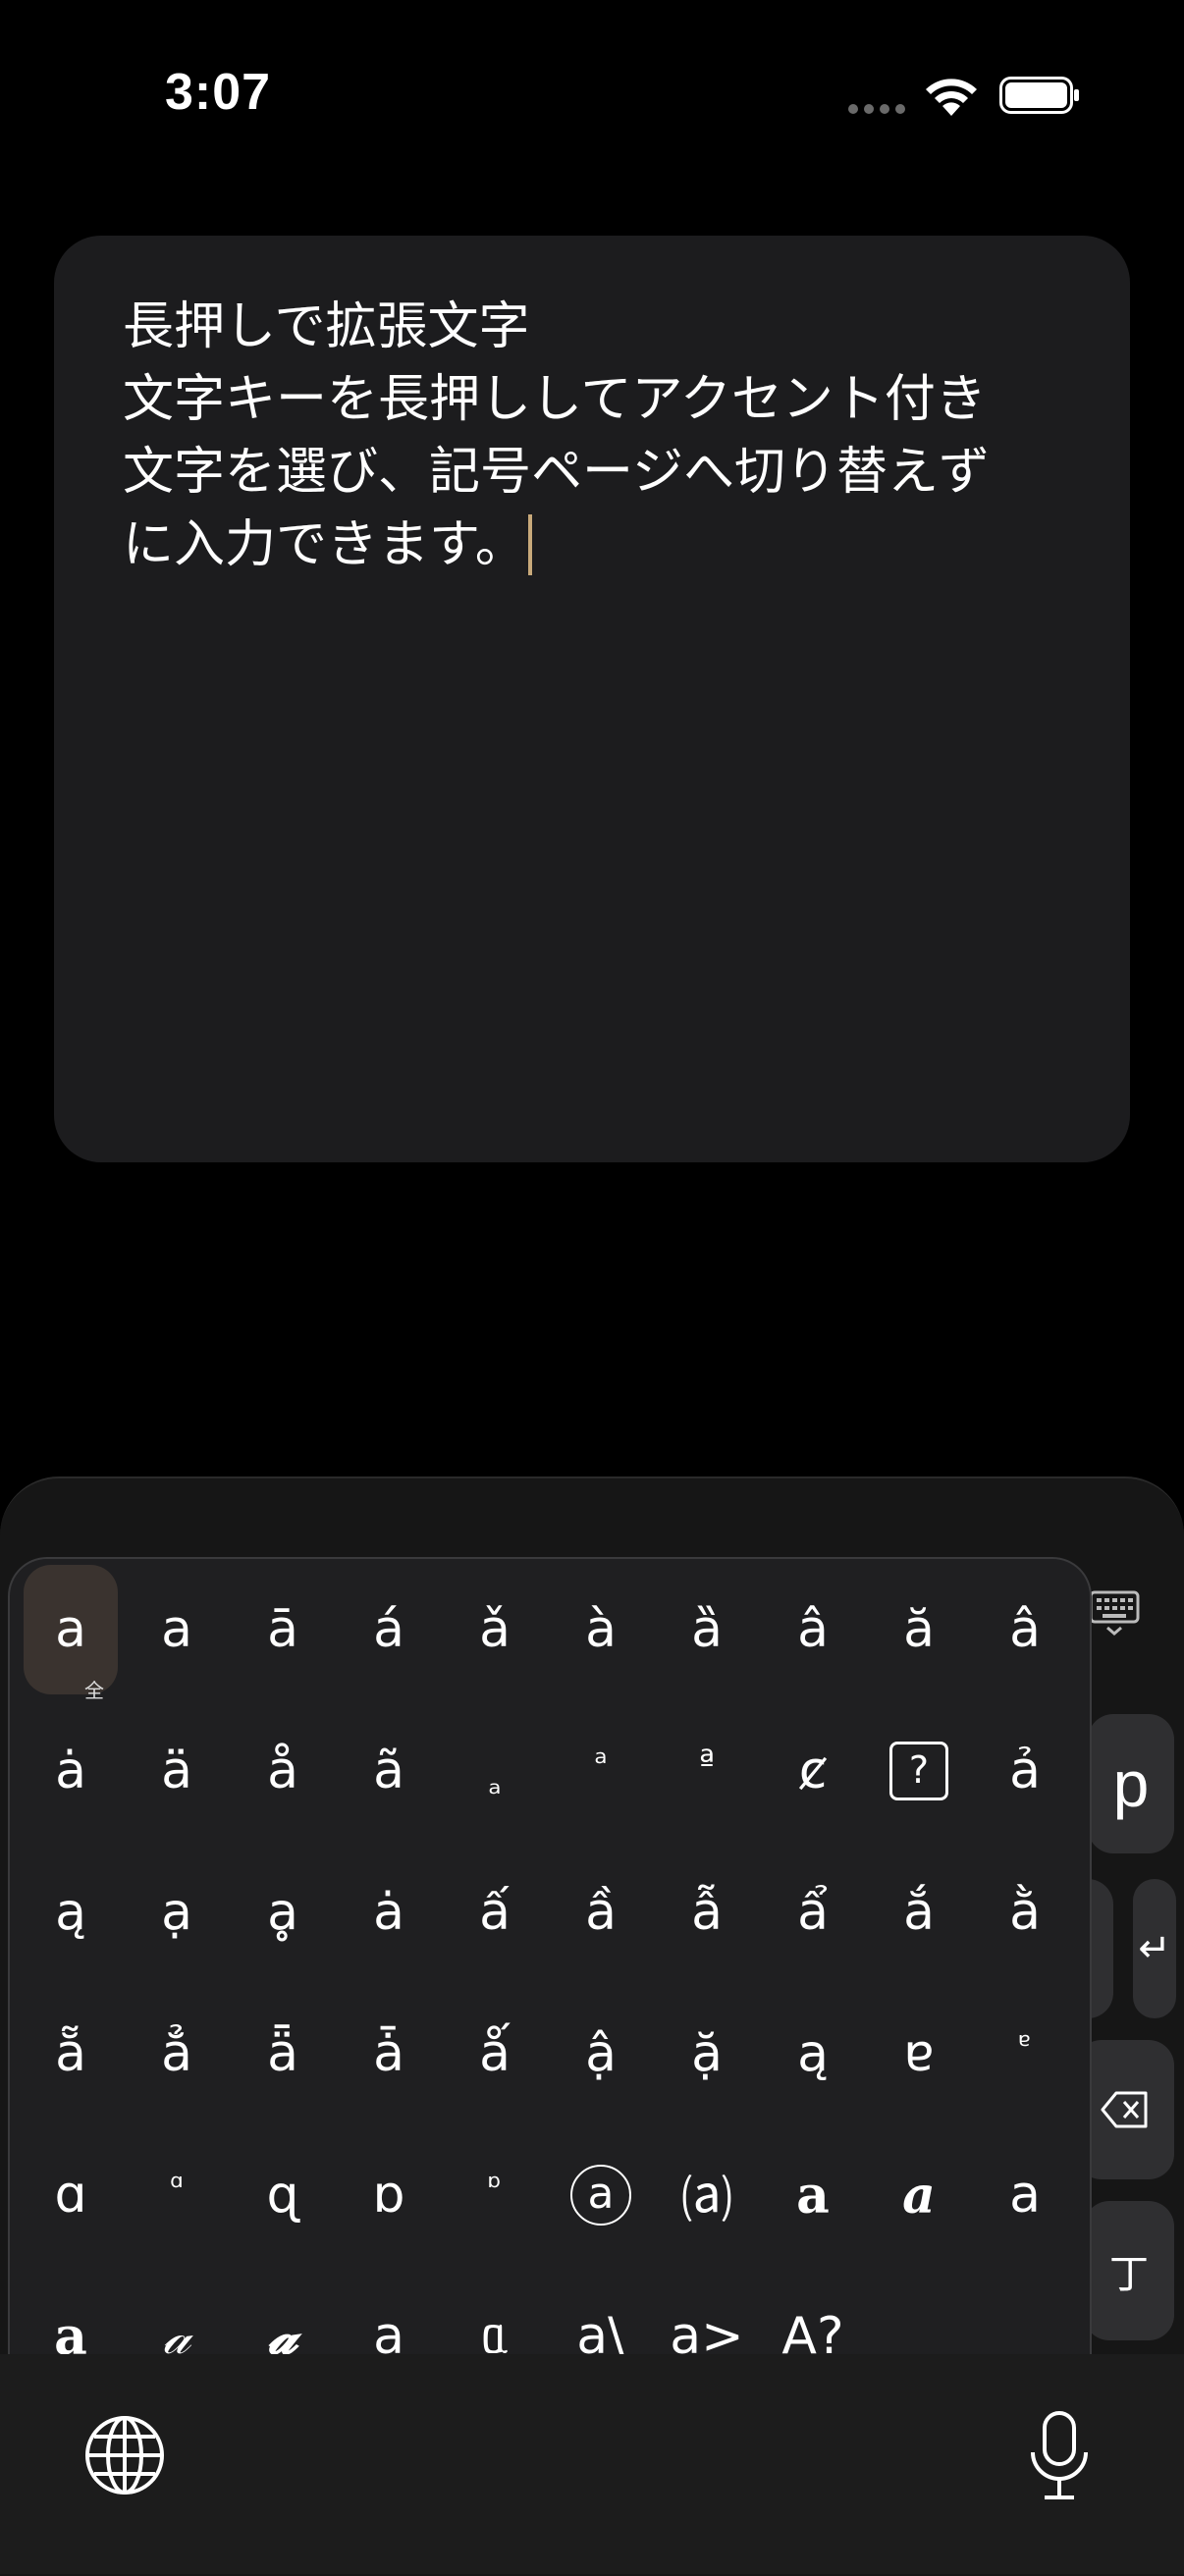 This screenshot has height=2576, width=1184. What do you see at coordinates (124, 2455) in the screenshot?
I see `globe-icon` at bounding box center [124, 2455].